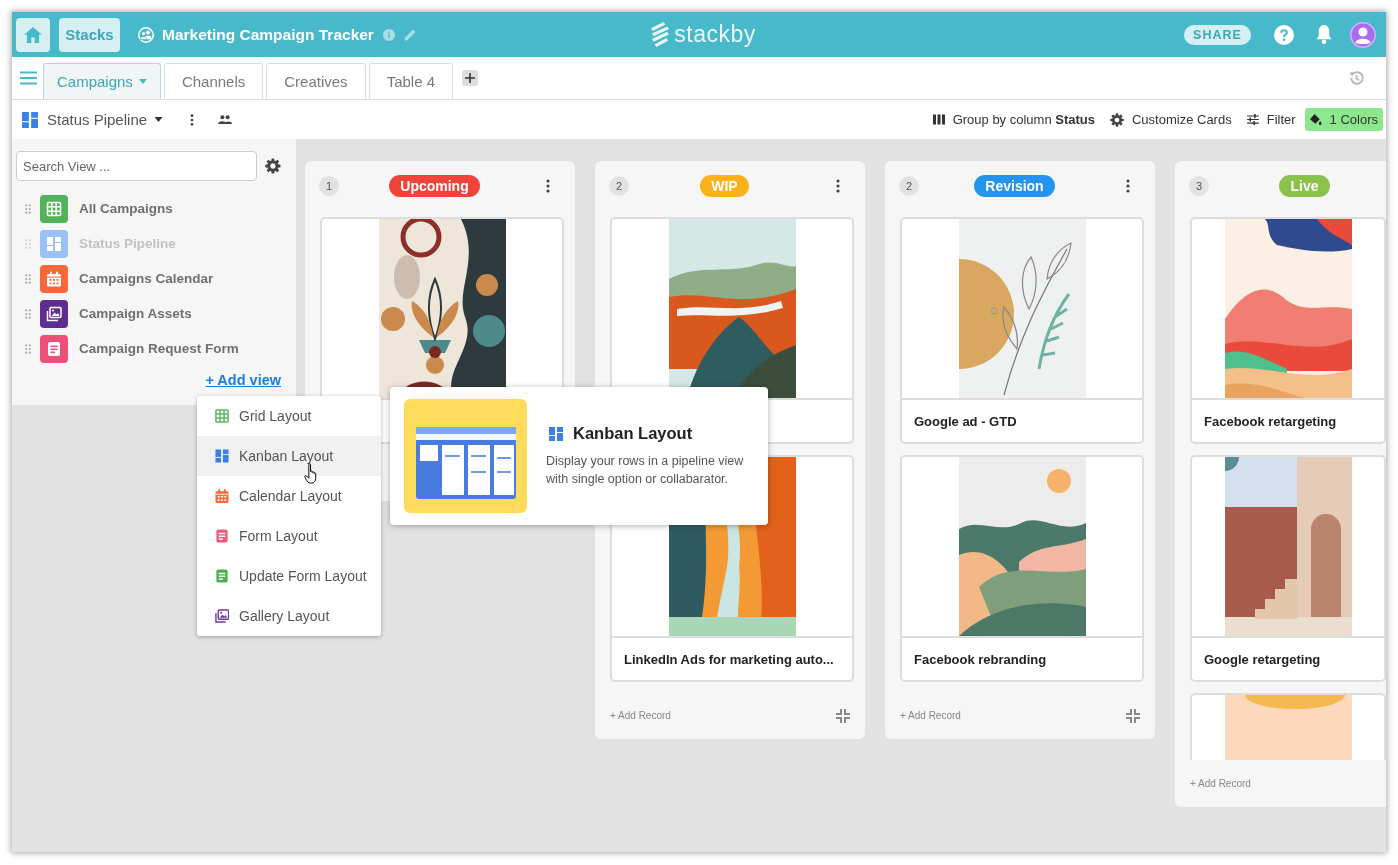 Image resolution: width=1398 pixels, height=865 pixels. Describe the element at coordinates (1324, 34) in the screenshot. I see `bell-icon` at that location.